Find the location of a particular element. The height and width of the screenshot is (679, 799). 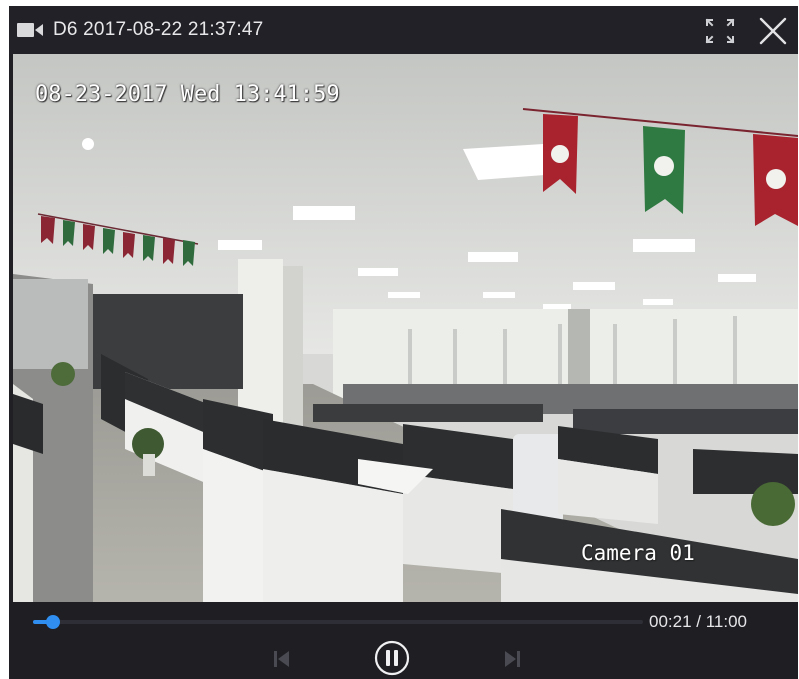

fullscreen-button is located at coordinates (720, 31).